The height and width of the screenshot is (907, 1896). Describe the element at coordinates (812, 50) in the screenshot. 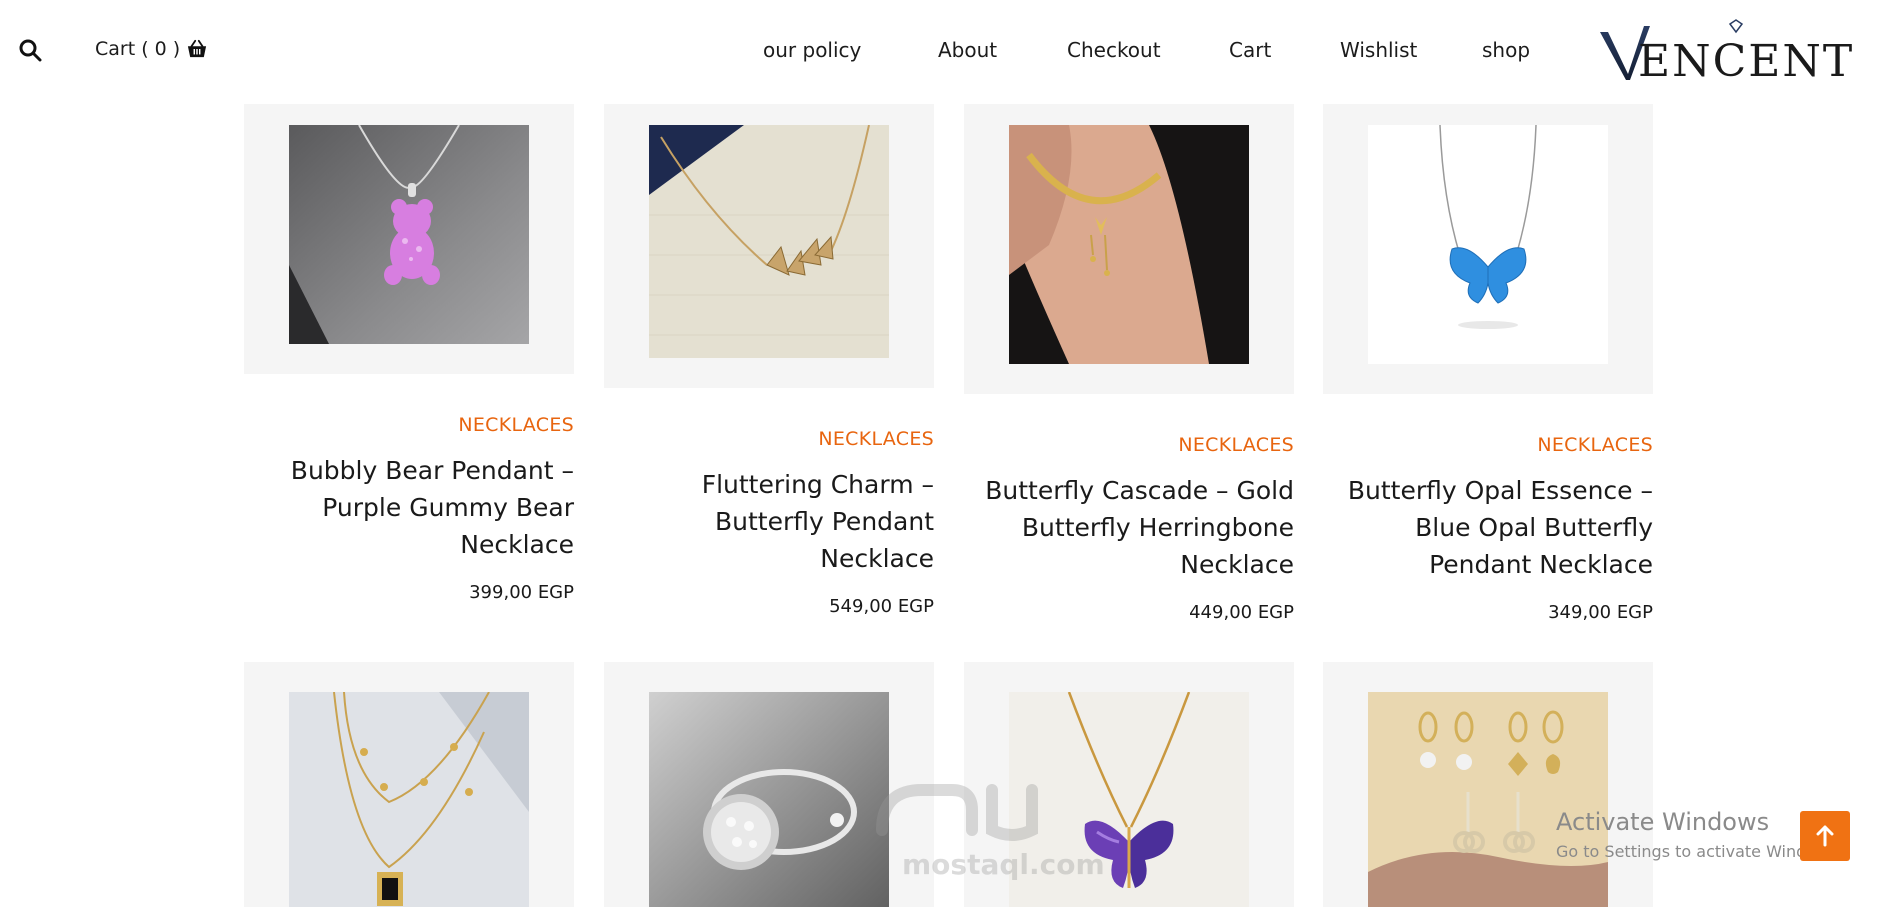

I see `nav-our-policy: our policy` at that location.